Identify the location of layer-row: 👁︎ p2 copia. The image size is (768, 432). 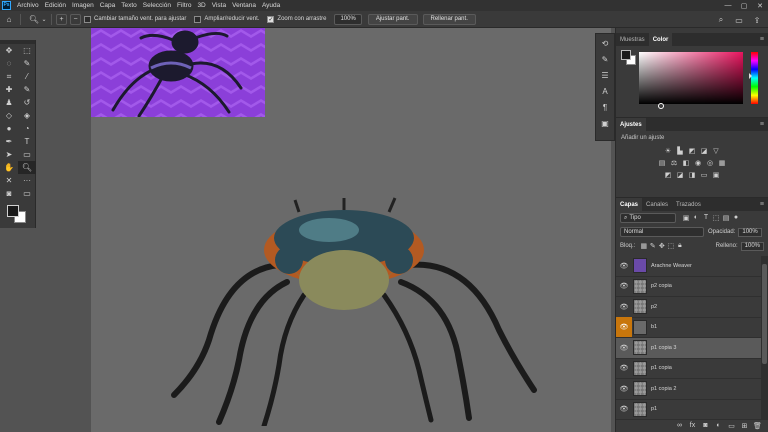
(688, 286).